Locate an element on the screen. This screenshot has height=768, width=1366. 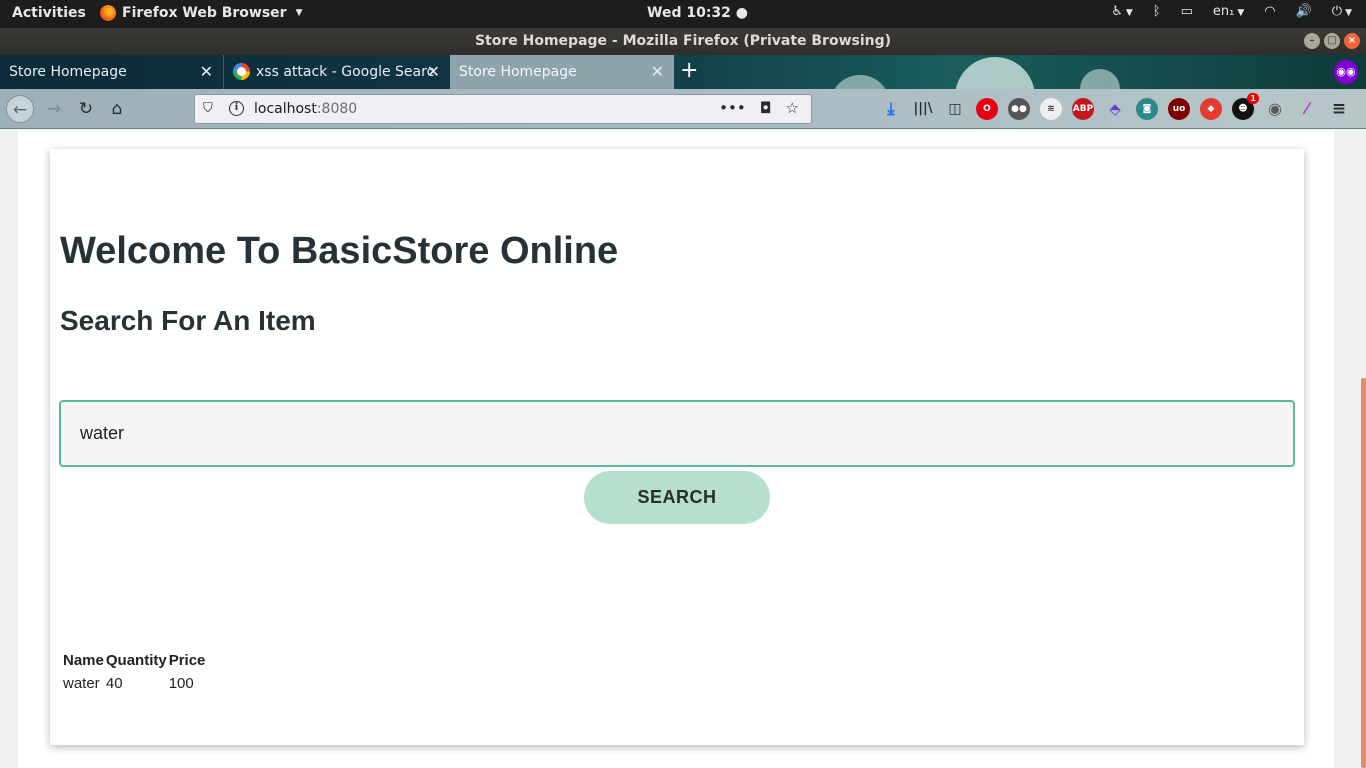
url-host: localhost is located at coordinates (285, 109).